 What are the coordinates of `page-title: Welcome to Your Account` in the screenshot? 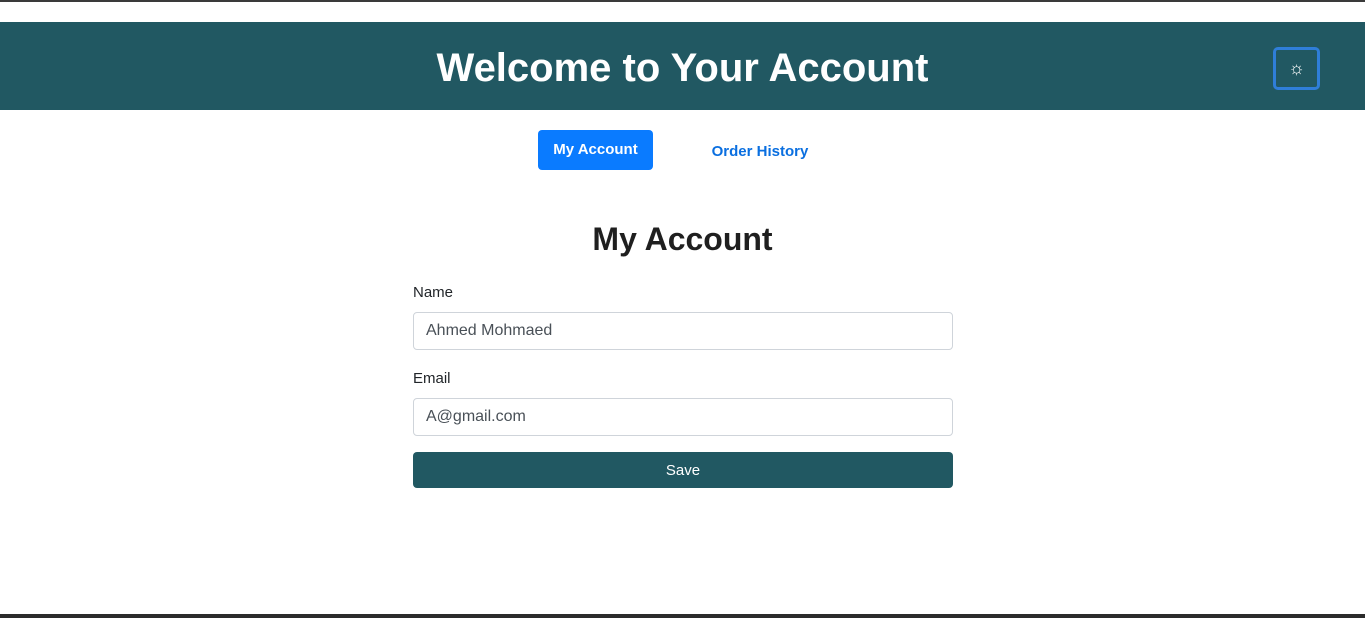 It's located at (682, 68).